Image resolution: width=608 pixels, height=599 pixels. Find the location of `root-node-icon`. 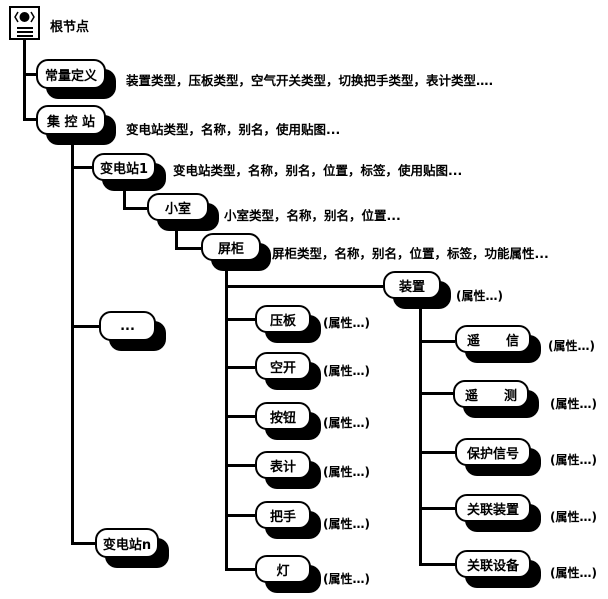

root-node-icon is located at coordinates (24, 23).